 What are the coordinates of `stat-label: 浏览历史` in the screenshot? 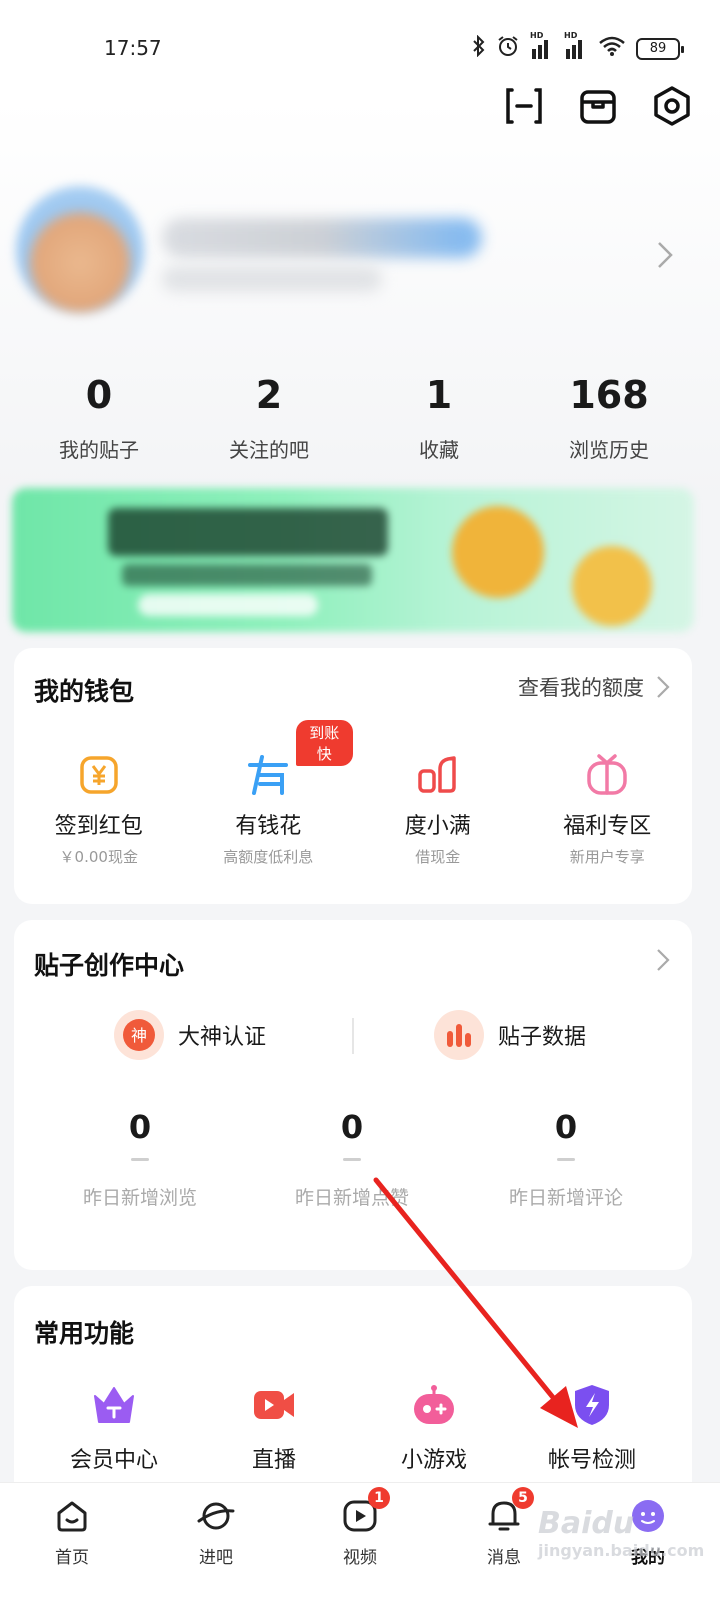 It's located at (609, 450).